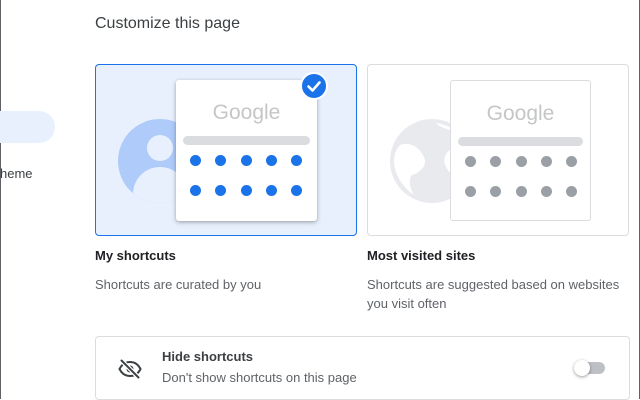  Describe the element at coordinates (407, 303) in the screenshot. I see `most-visited-description-line2: you visit often` at that location.